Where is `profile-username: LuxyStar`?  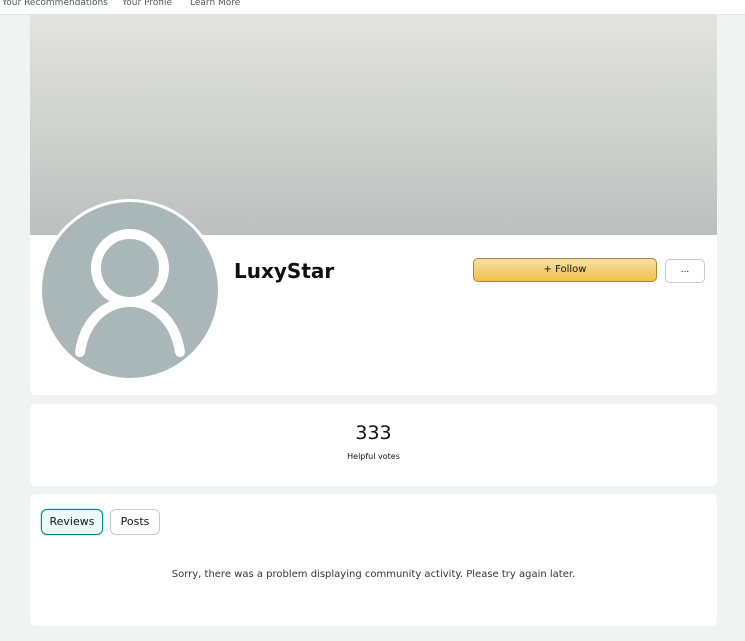
profile-username: LuxyStar is located at coordinates (284, 271).